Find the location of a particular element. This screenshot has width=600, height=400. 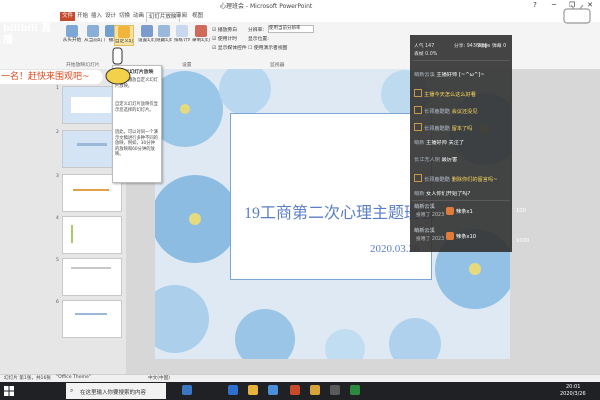

tooltip-text: 自定义幻灯片放映仅显示您选择的幻灯片。 is located at coordinates (136, 107).